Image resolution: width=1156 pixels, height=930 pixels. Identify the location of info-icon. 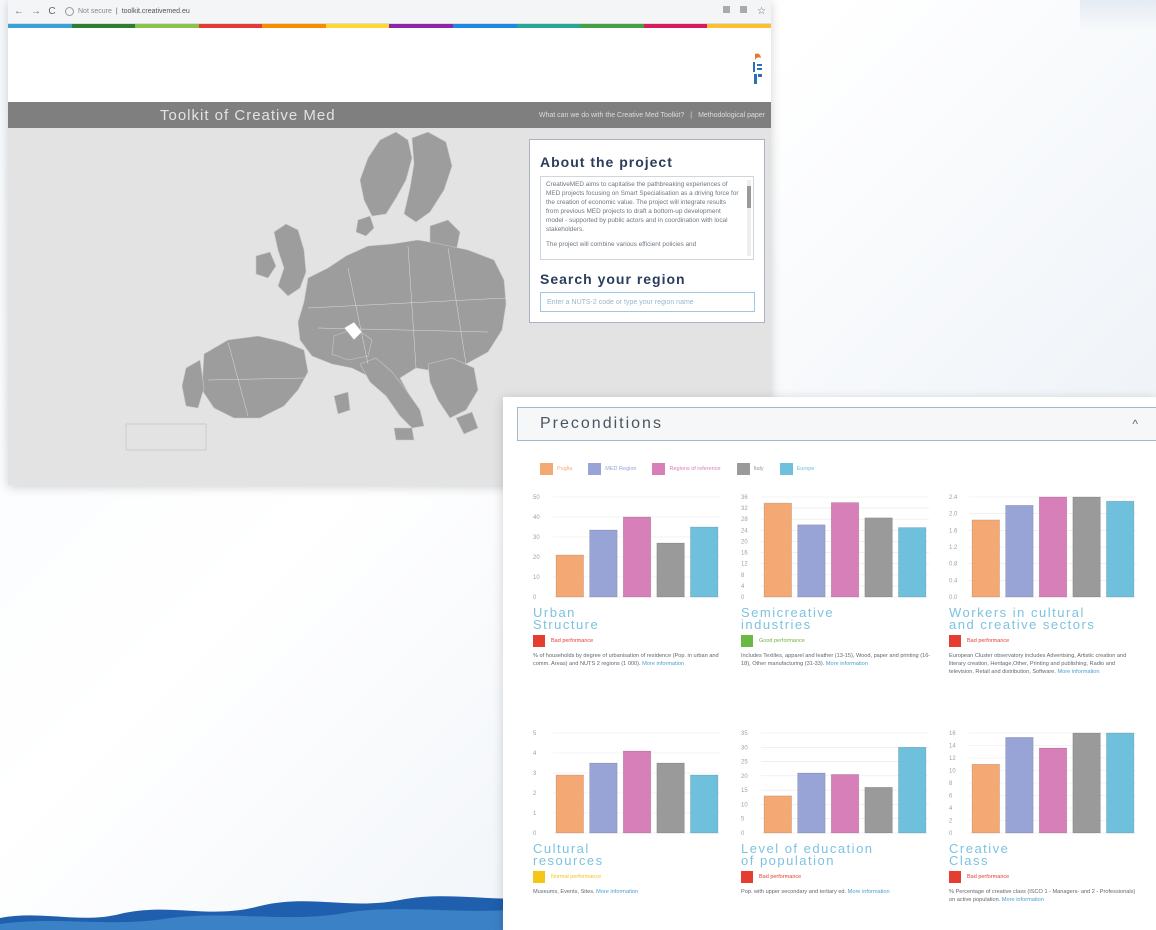
(69, 11).